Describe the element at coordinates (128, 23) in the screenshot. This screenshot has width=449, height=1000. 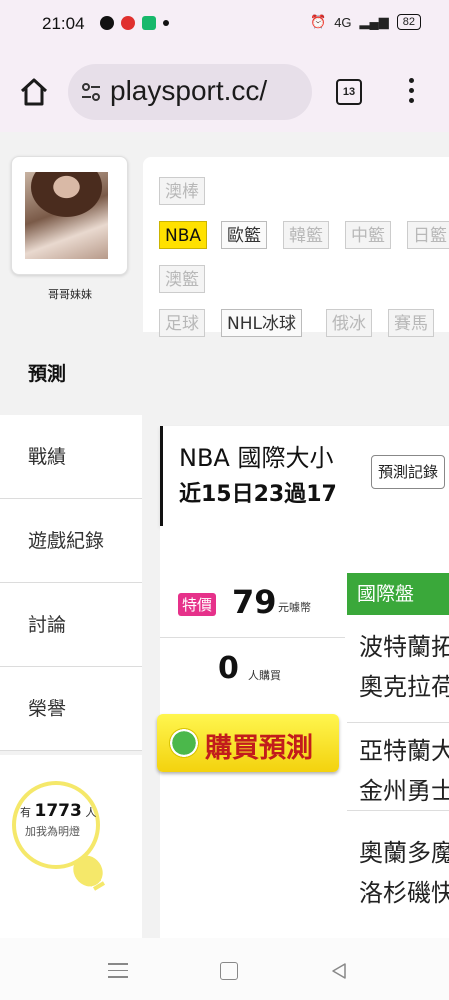
I see `app-notification-icon` at that location.